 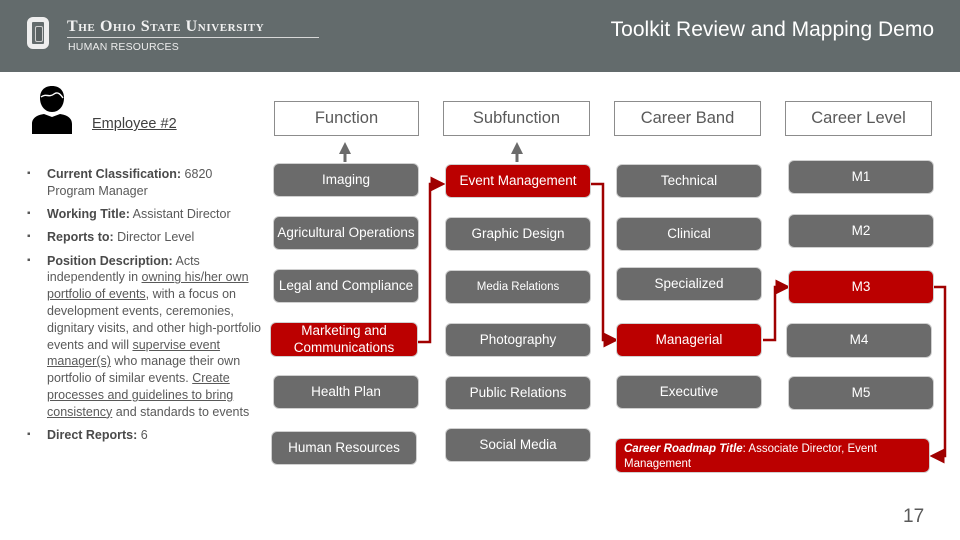 What do you see at coordinates (346, 180) in the screenshot?
I see `function-option: Imaging` at bounding box center [346, 180].